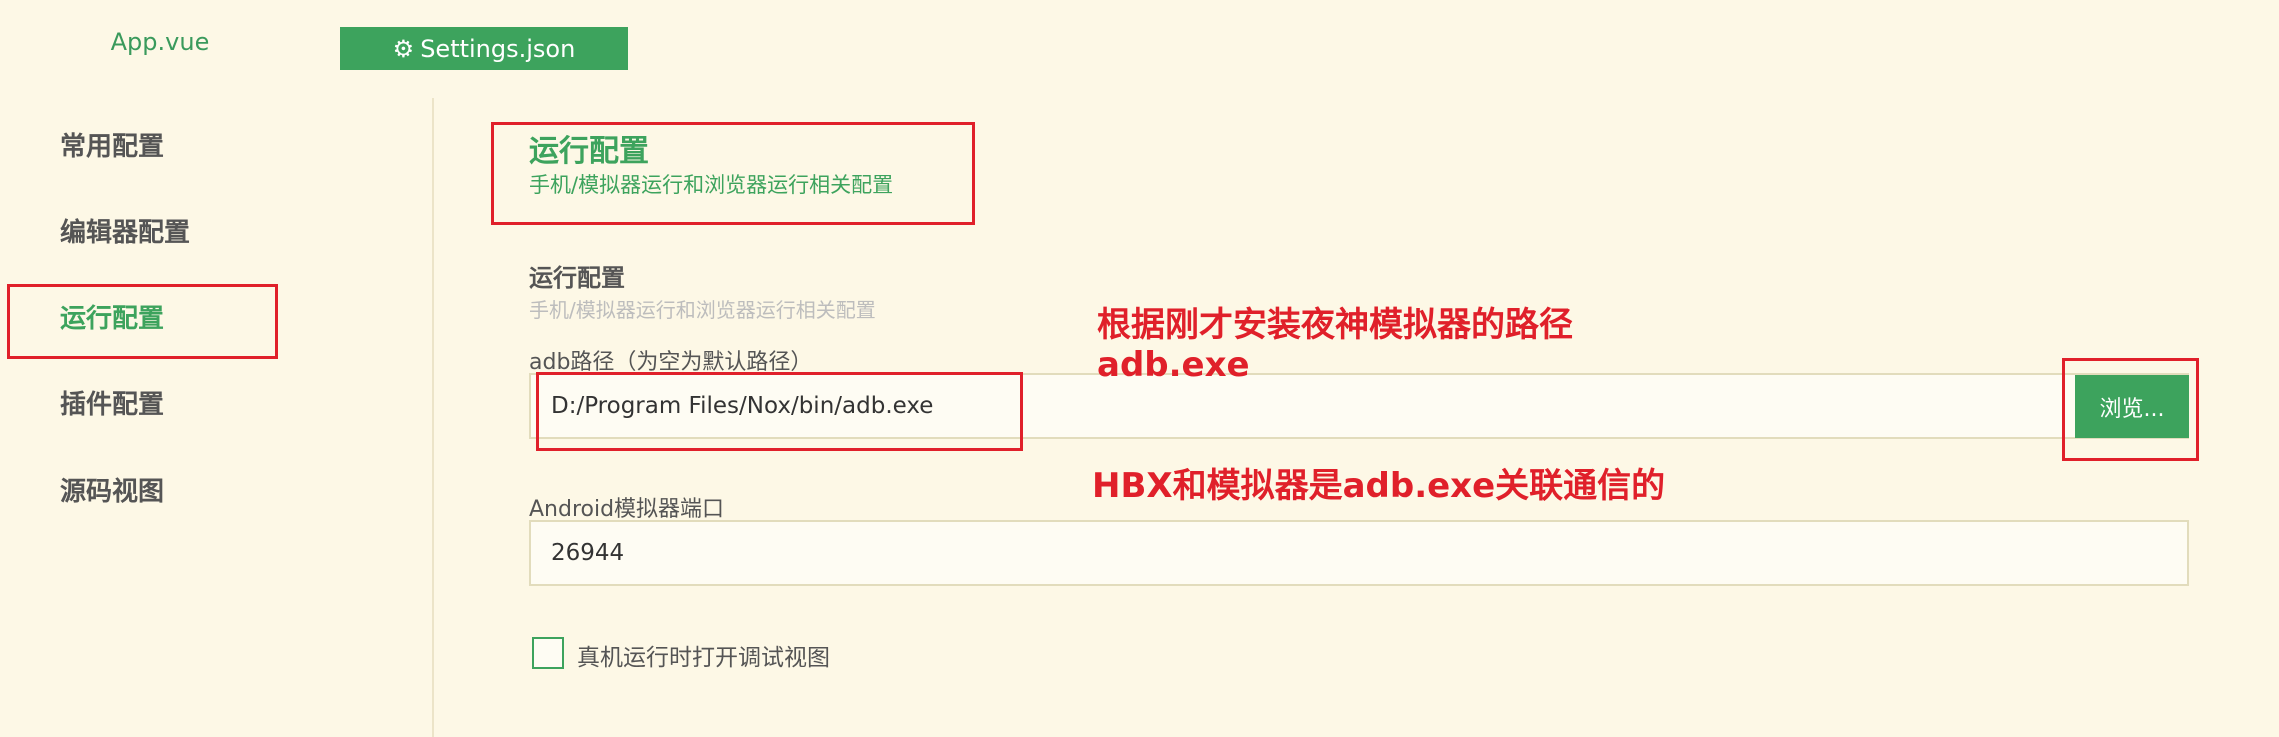 The width and height of the screenshot is (2279, 737). Describe the element at coordinates (779, 411) in the screenshot. I see `annotation-box-adb-path` at that location.